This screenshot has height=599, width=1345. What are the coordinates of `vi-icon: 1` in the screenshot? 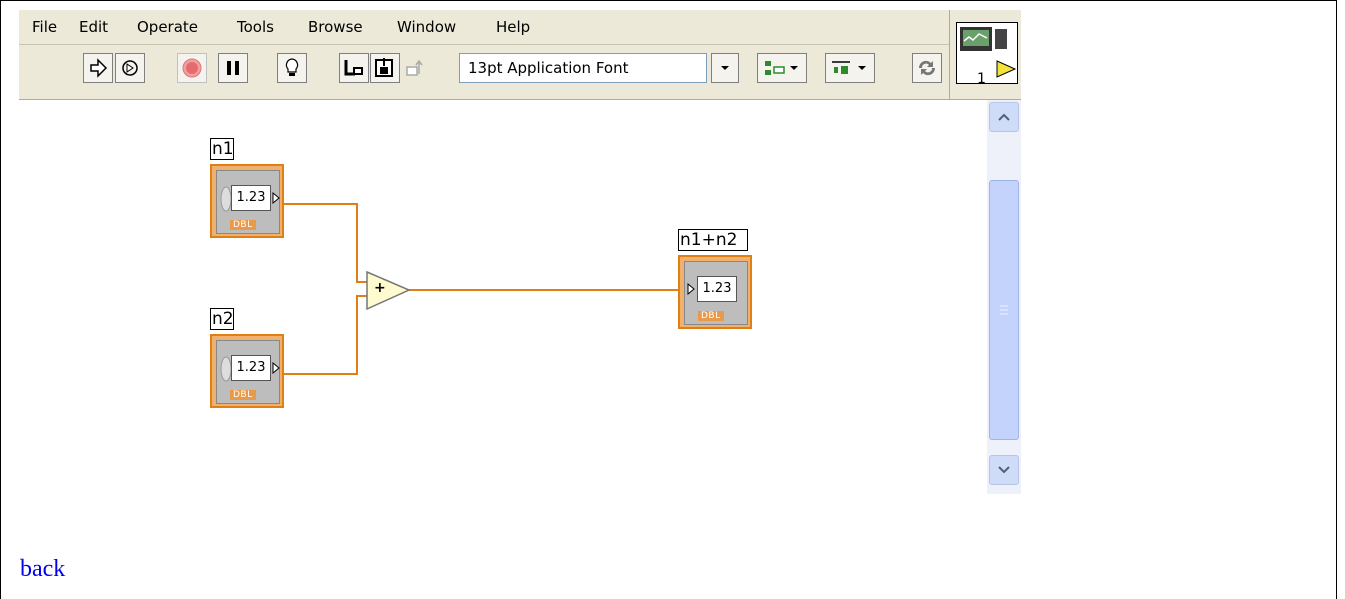 It's located at (987, 54).